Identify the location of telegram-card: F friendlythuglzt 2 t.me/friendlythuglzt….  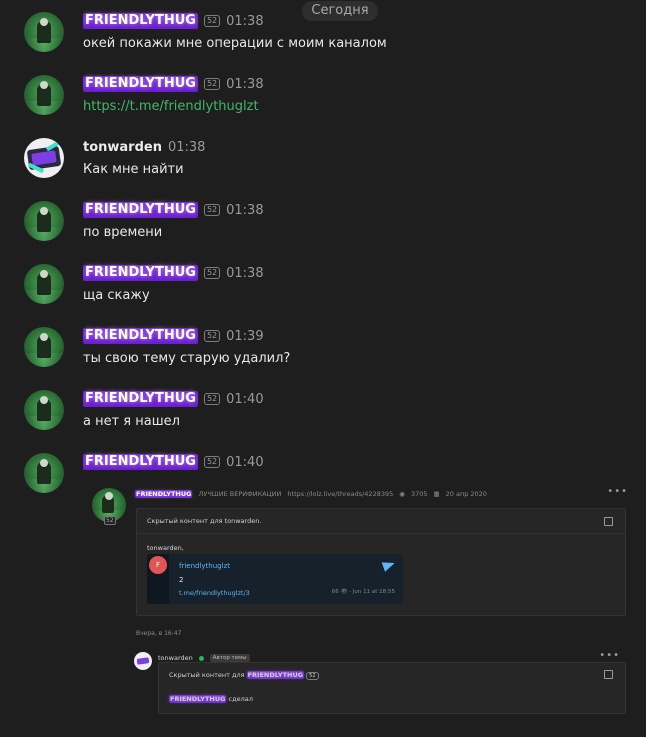
(275, 579).